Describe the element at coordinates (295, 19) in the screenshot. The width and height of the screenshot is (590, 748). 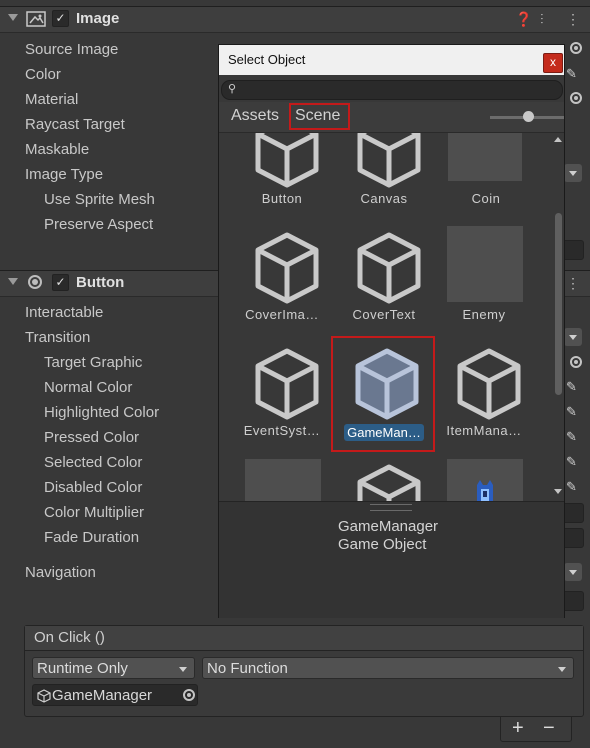
I see `image-component-header: ✓ Image ❓ ⫶ ⋮` at that location.